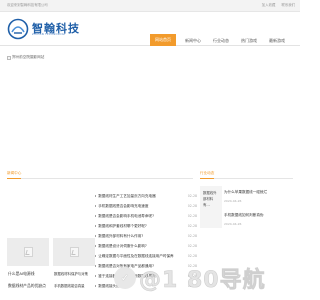  Describe the element at coordinates (71, 273) in the screenshot. I see `news-small-item-1: 数据线材料保护与对策` at that location.